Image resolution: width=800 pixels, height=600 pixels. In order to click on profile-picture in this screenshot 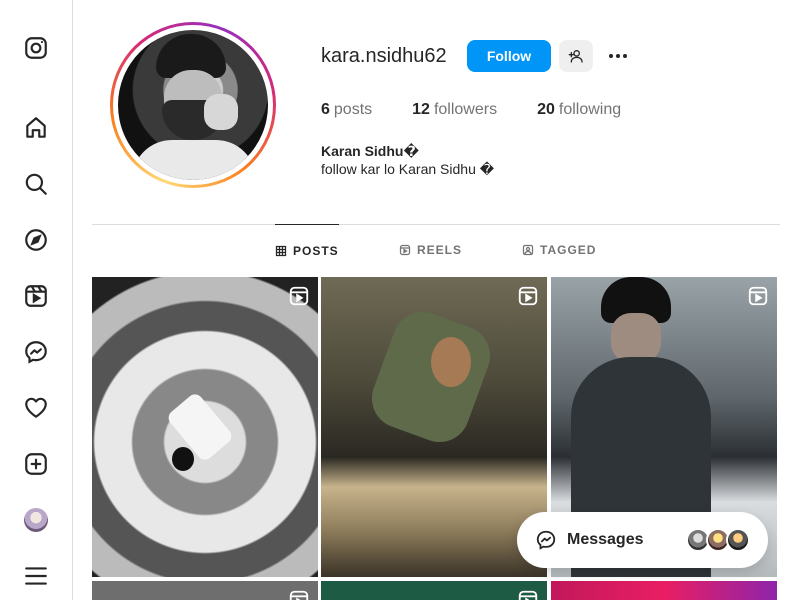, I will do `click(193, 105)`.